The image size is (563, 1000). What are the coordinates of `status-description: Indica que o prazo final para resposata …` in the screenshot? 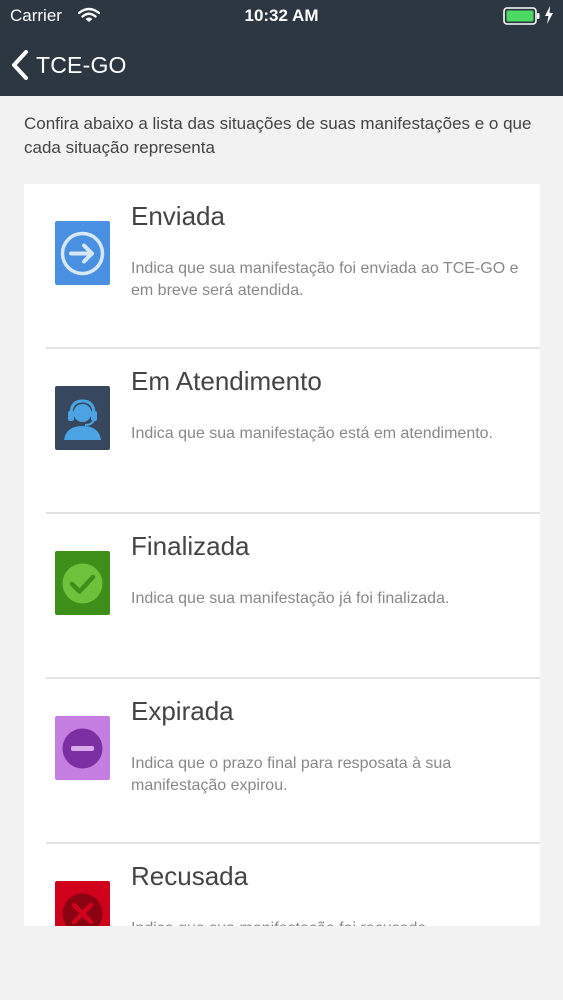 It's located at (291, 774).